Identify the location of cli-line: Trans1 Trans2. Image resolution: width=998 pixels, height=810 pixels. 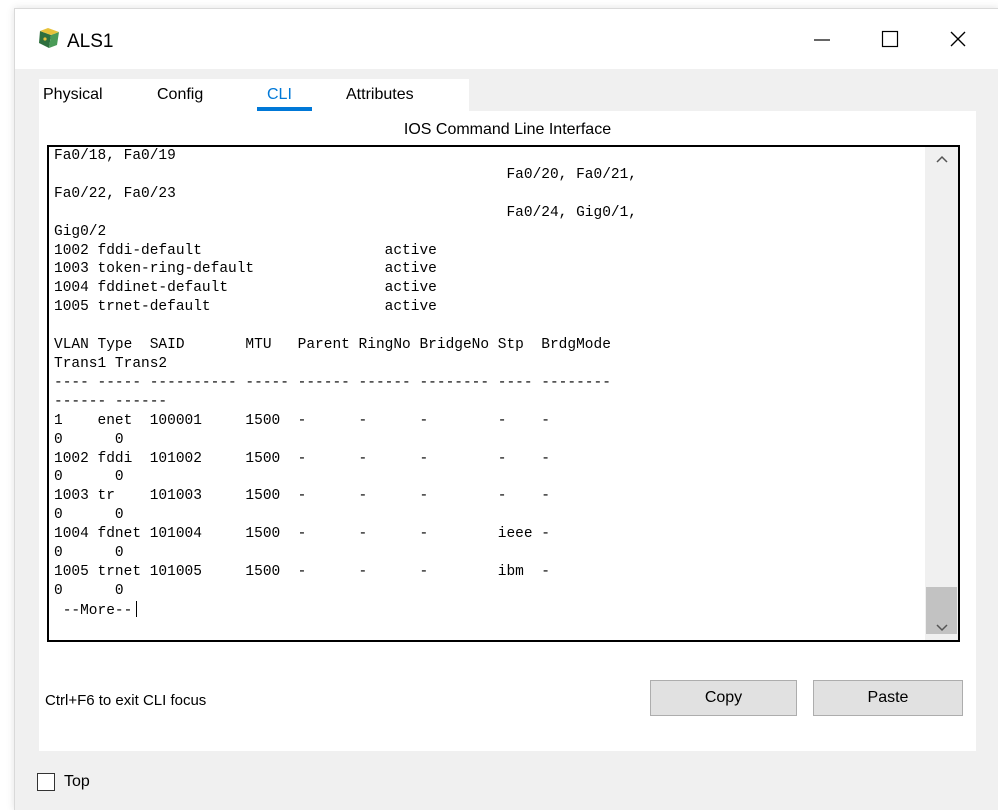
(111, 363).